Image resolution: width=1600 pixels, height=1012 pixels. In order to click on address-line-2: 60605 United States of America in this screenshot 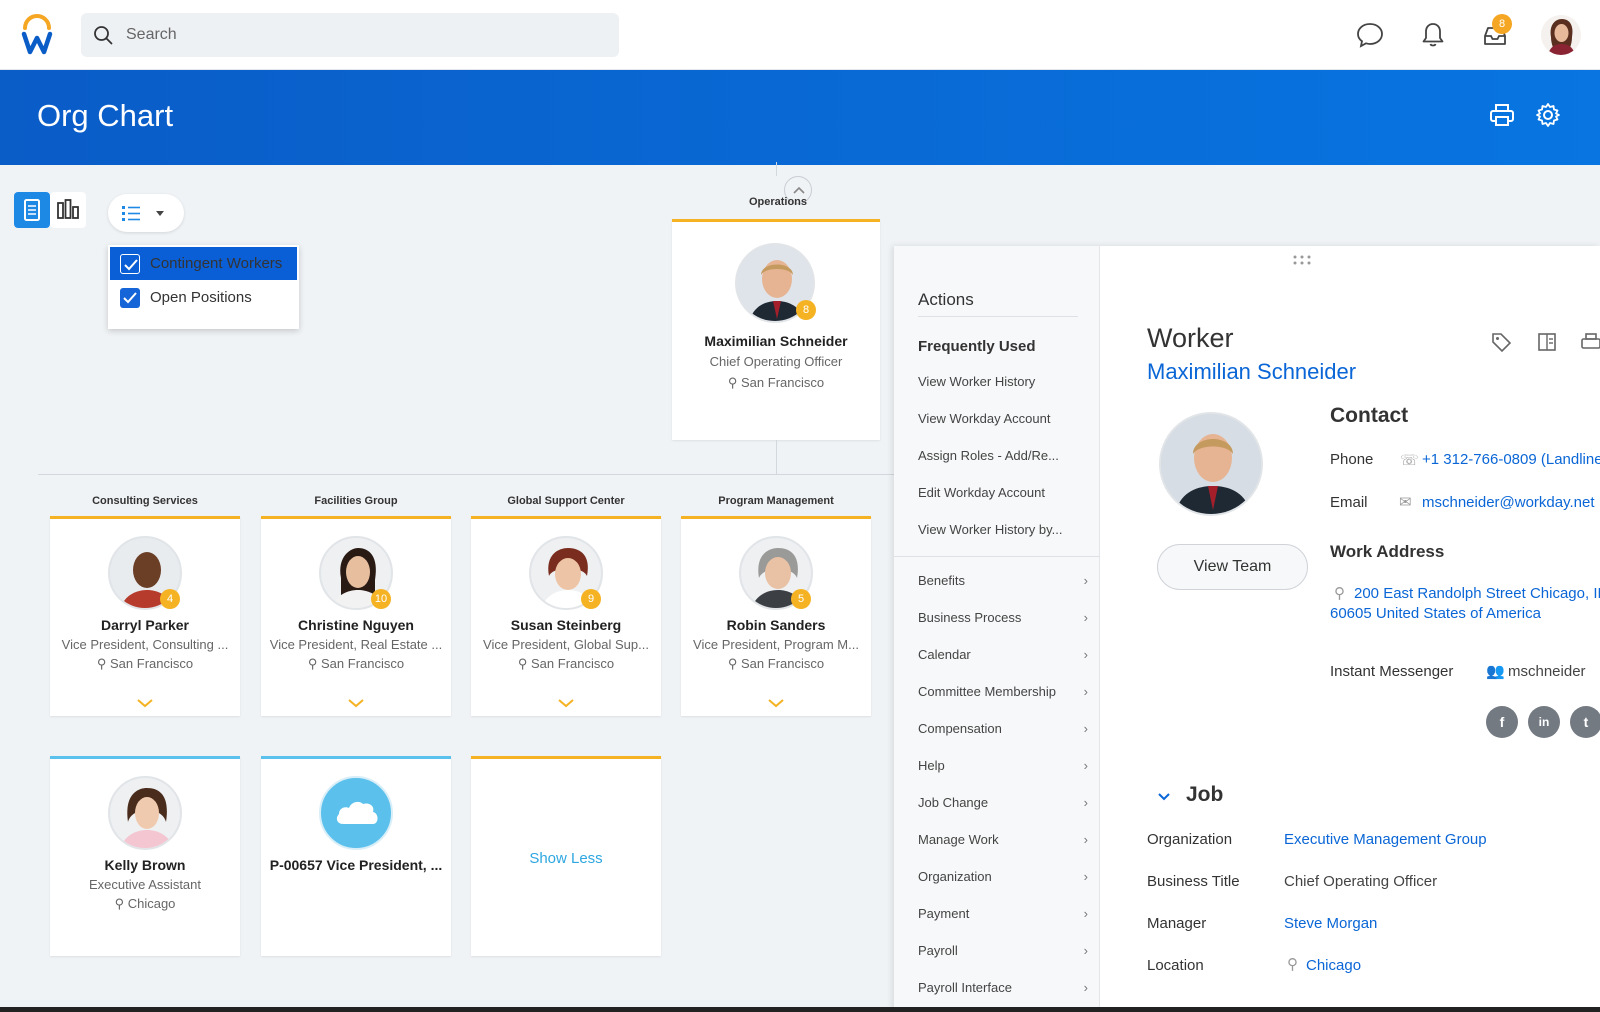, I will do `click(1435, 613)`.